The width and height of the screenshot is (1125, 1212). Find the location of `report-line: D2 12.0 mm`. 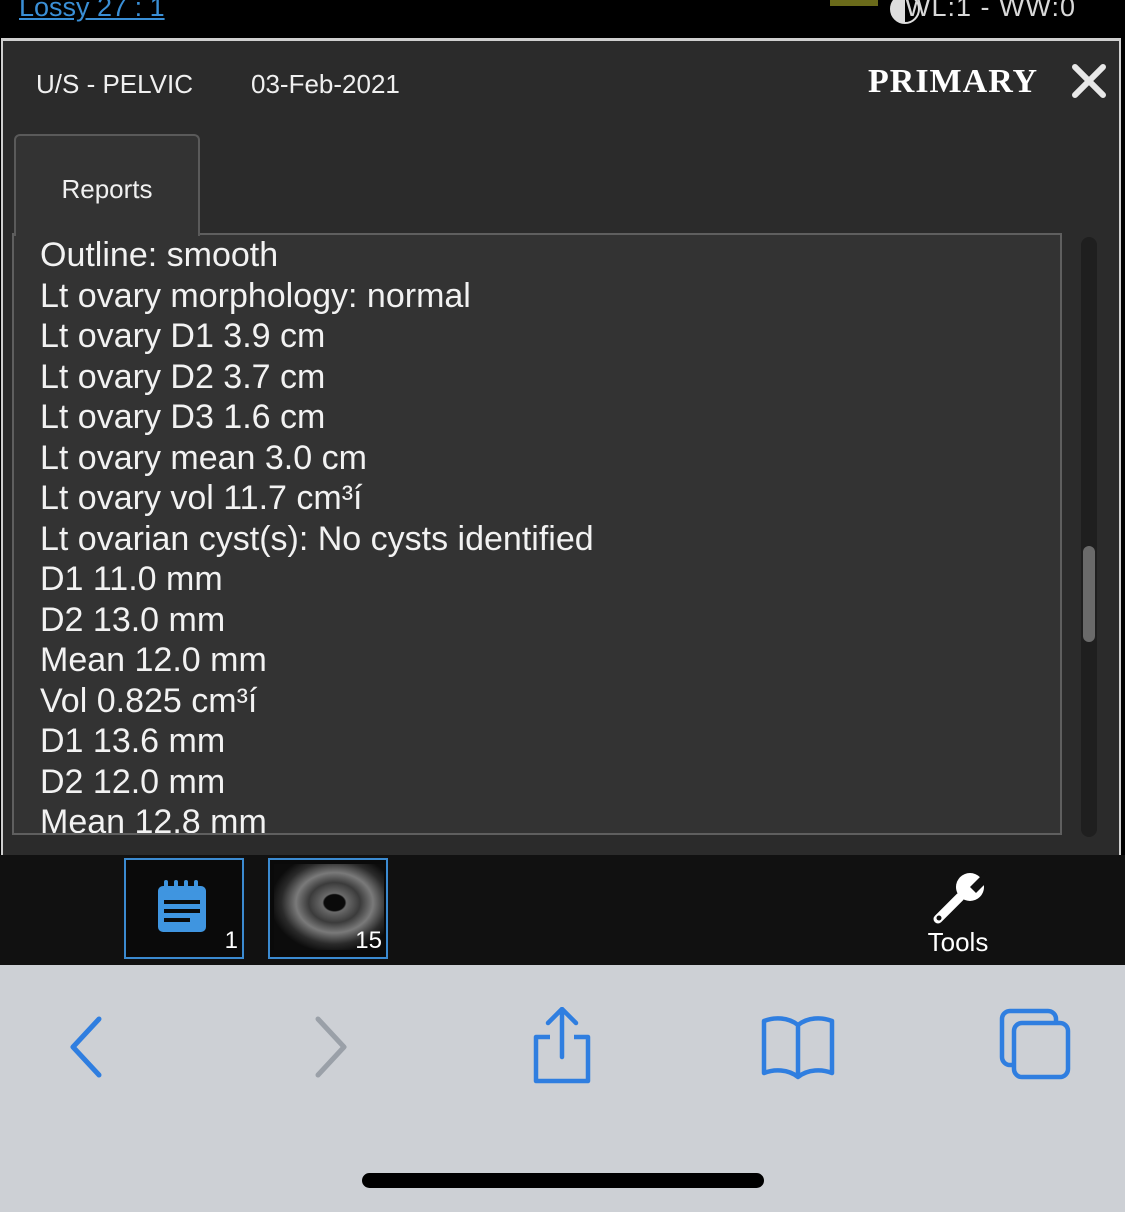

report-line: D2 12.0 mm is located at coordinates (133, 781).